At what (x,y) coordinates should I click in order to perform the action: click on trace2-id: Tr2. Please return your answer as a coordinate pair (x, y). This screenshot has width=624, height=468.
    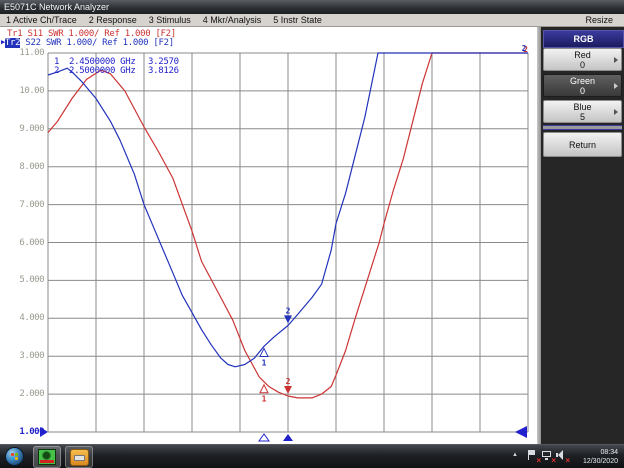
    Looking at the image, I should click on (12, 42).